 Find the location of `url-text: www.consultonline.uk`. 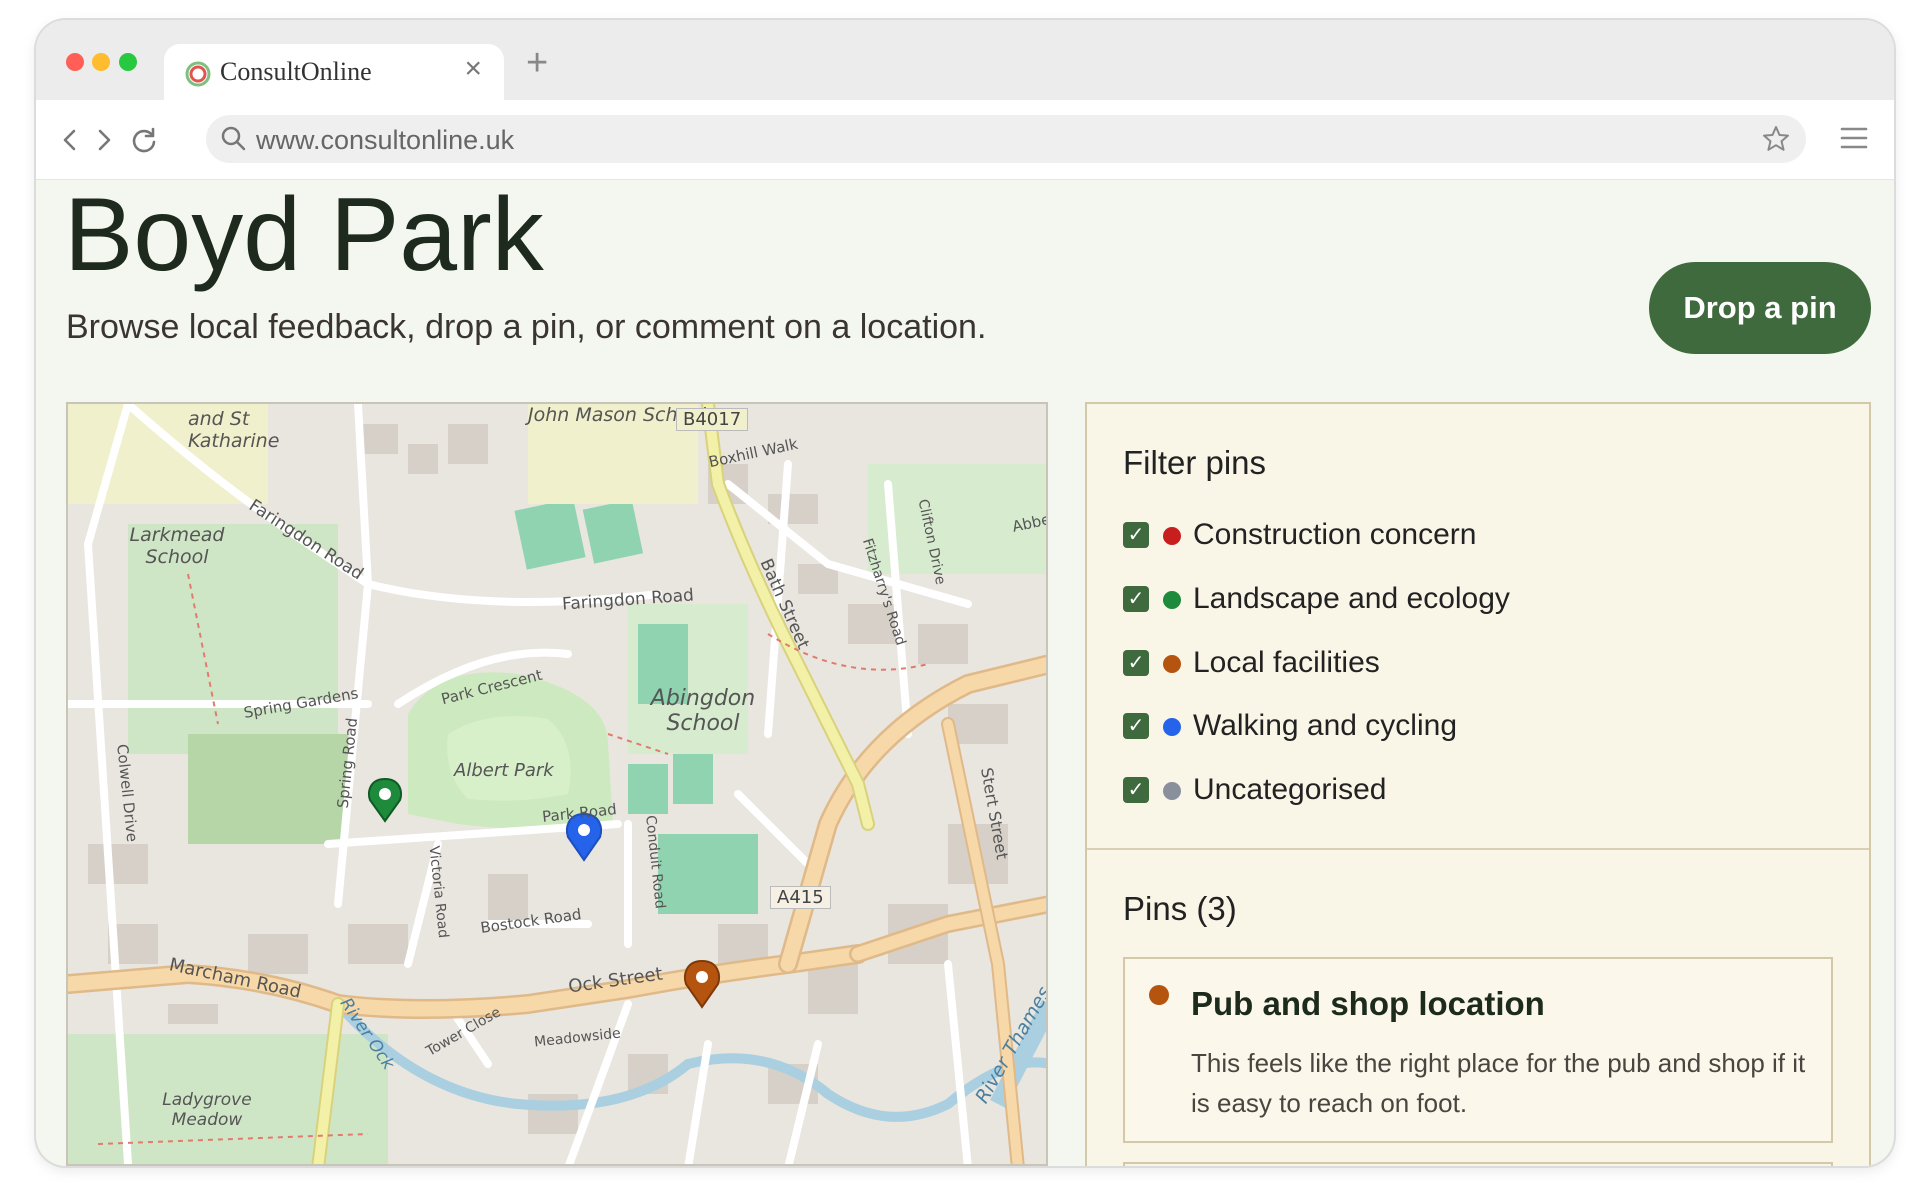

url-text: www.consultonline.uk is located at coordinates (385, 140).